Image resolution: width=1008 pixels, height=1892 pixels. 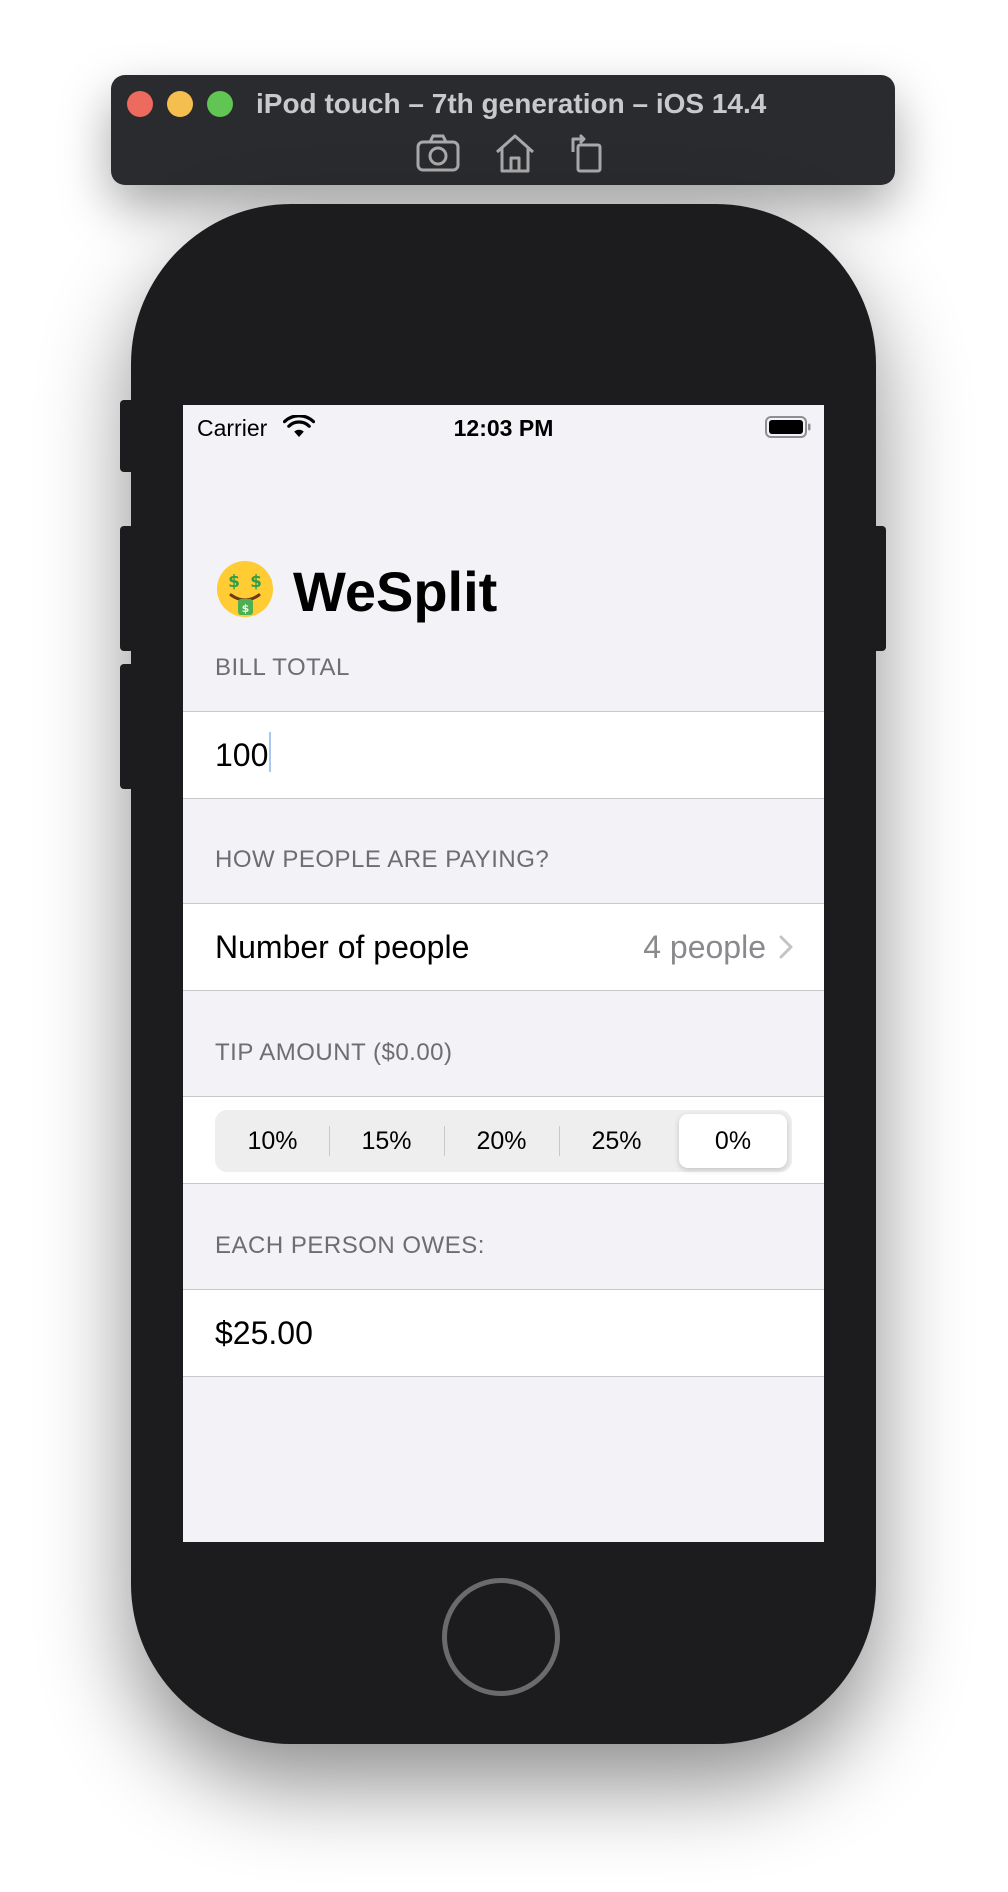 I want to click on money-mouth-face-icon: $ $ $, so click(x=245, y=589).